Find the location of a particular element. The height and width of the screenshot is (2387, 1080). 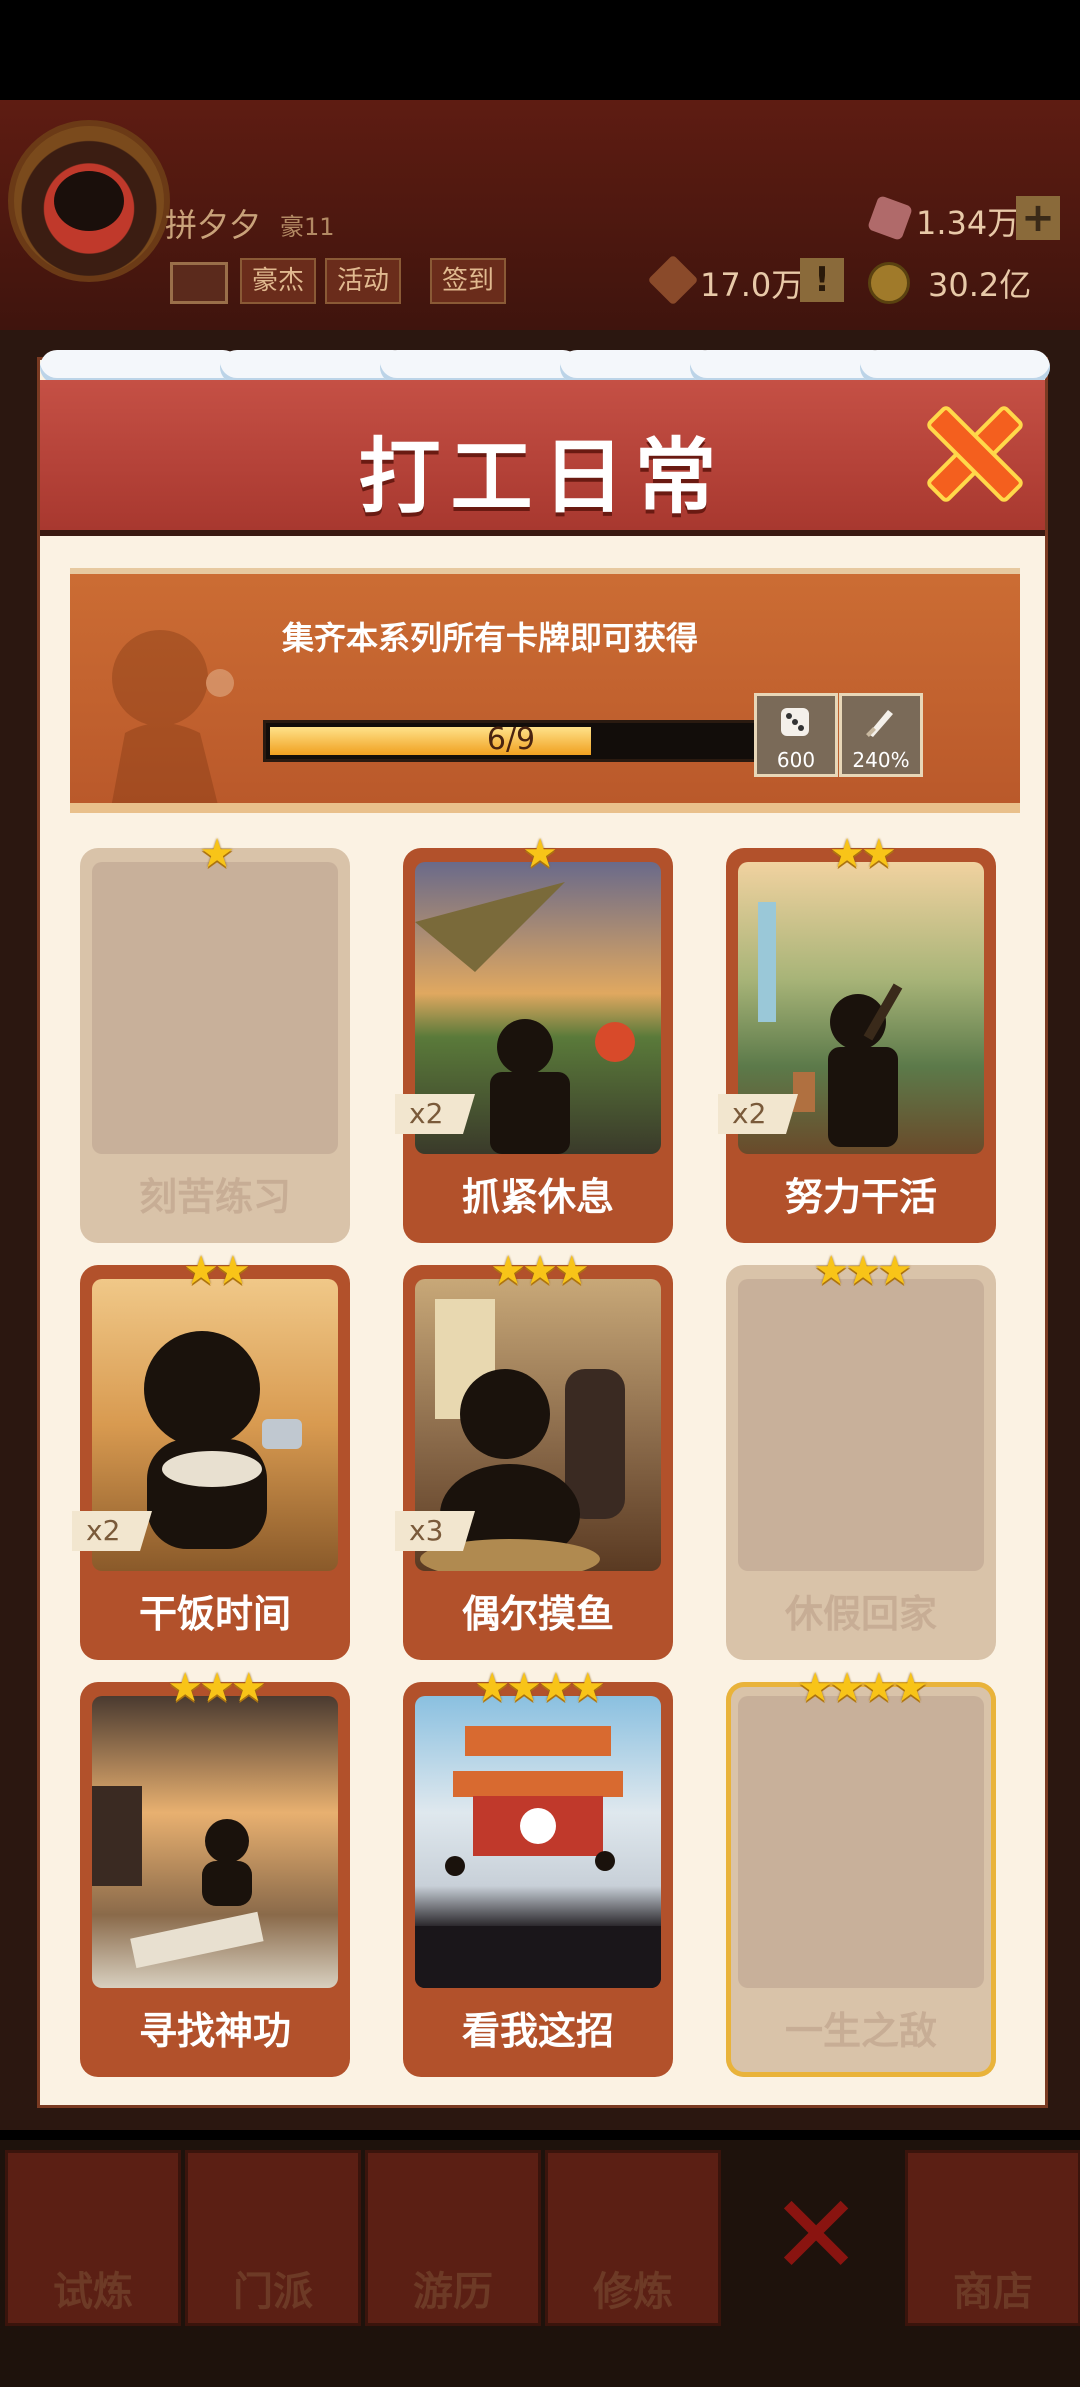

collection-progress-bar: 6/9 is located at coordinates (511, 741).